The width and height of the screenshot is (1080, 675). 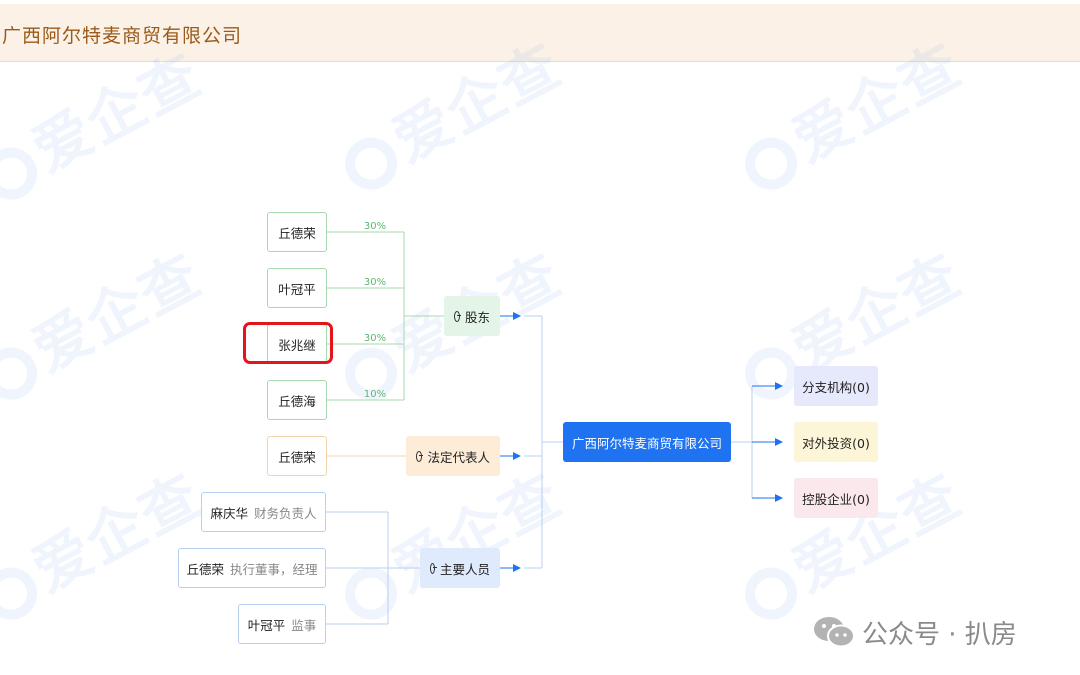 I want to click on shareholder-node: 丘德荣, so click(x=297, y=232).